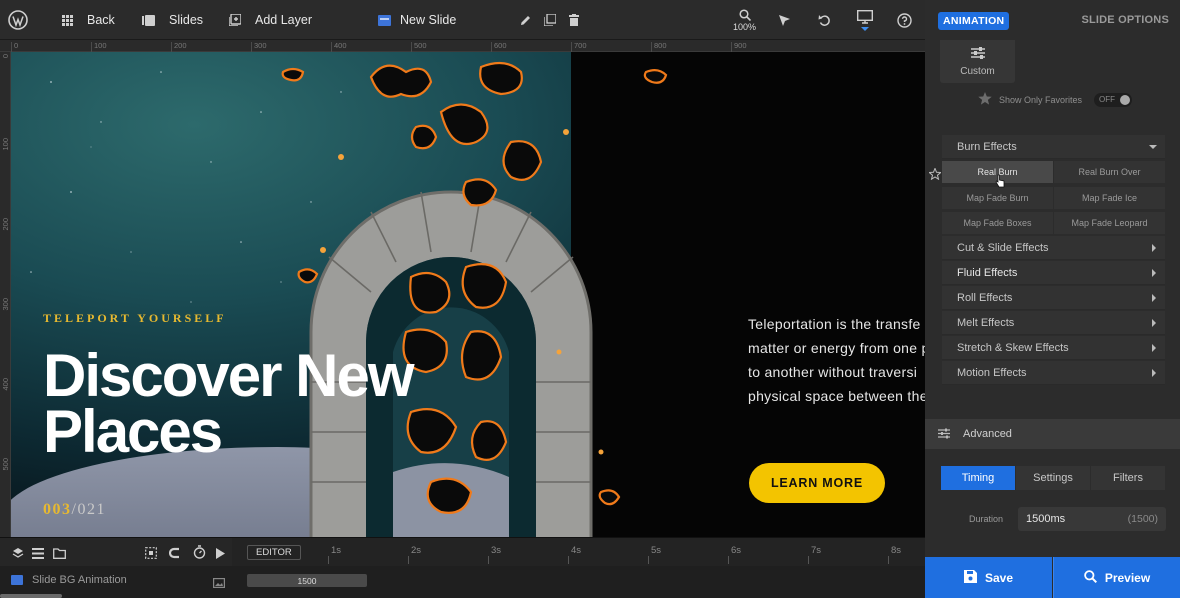  I want to click on slide-bg-icon, so click(17, 580).